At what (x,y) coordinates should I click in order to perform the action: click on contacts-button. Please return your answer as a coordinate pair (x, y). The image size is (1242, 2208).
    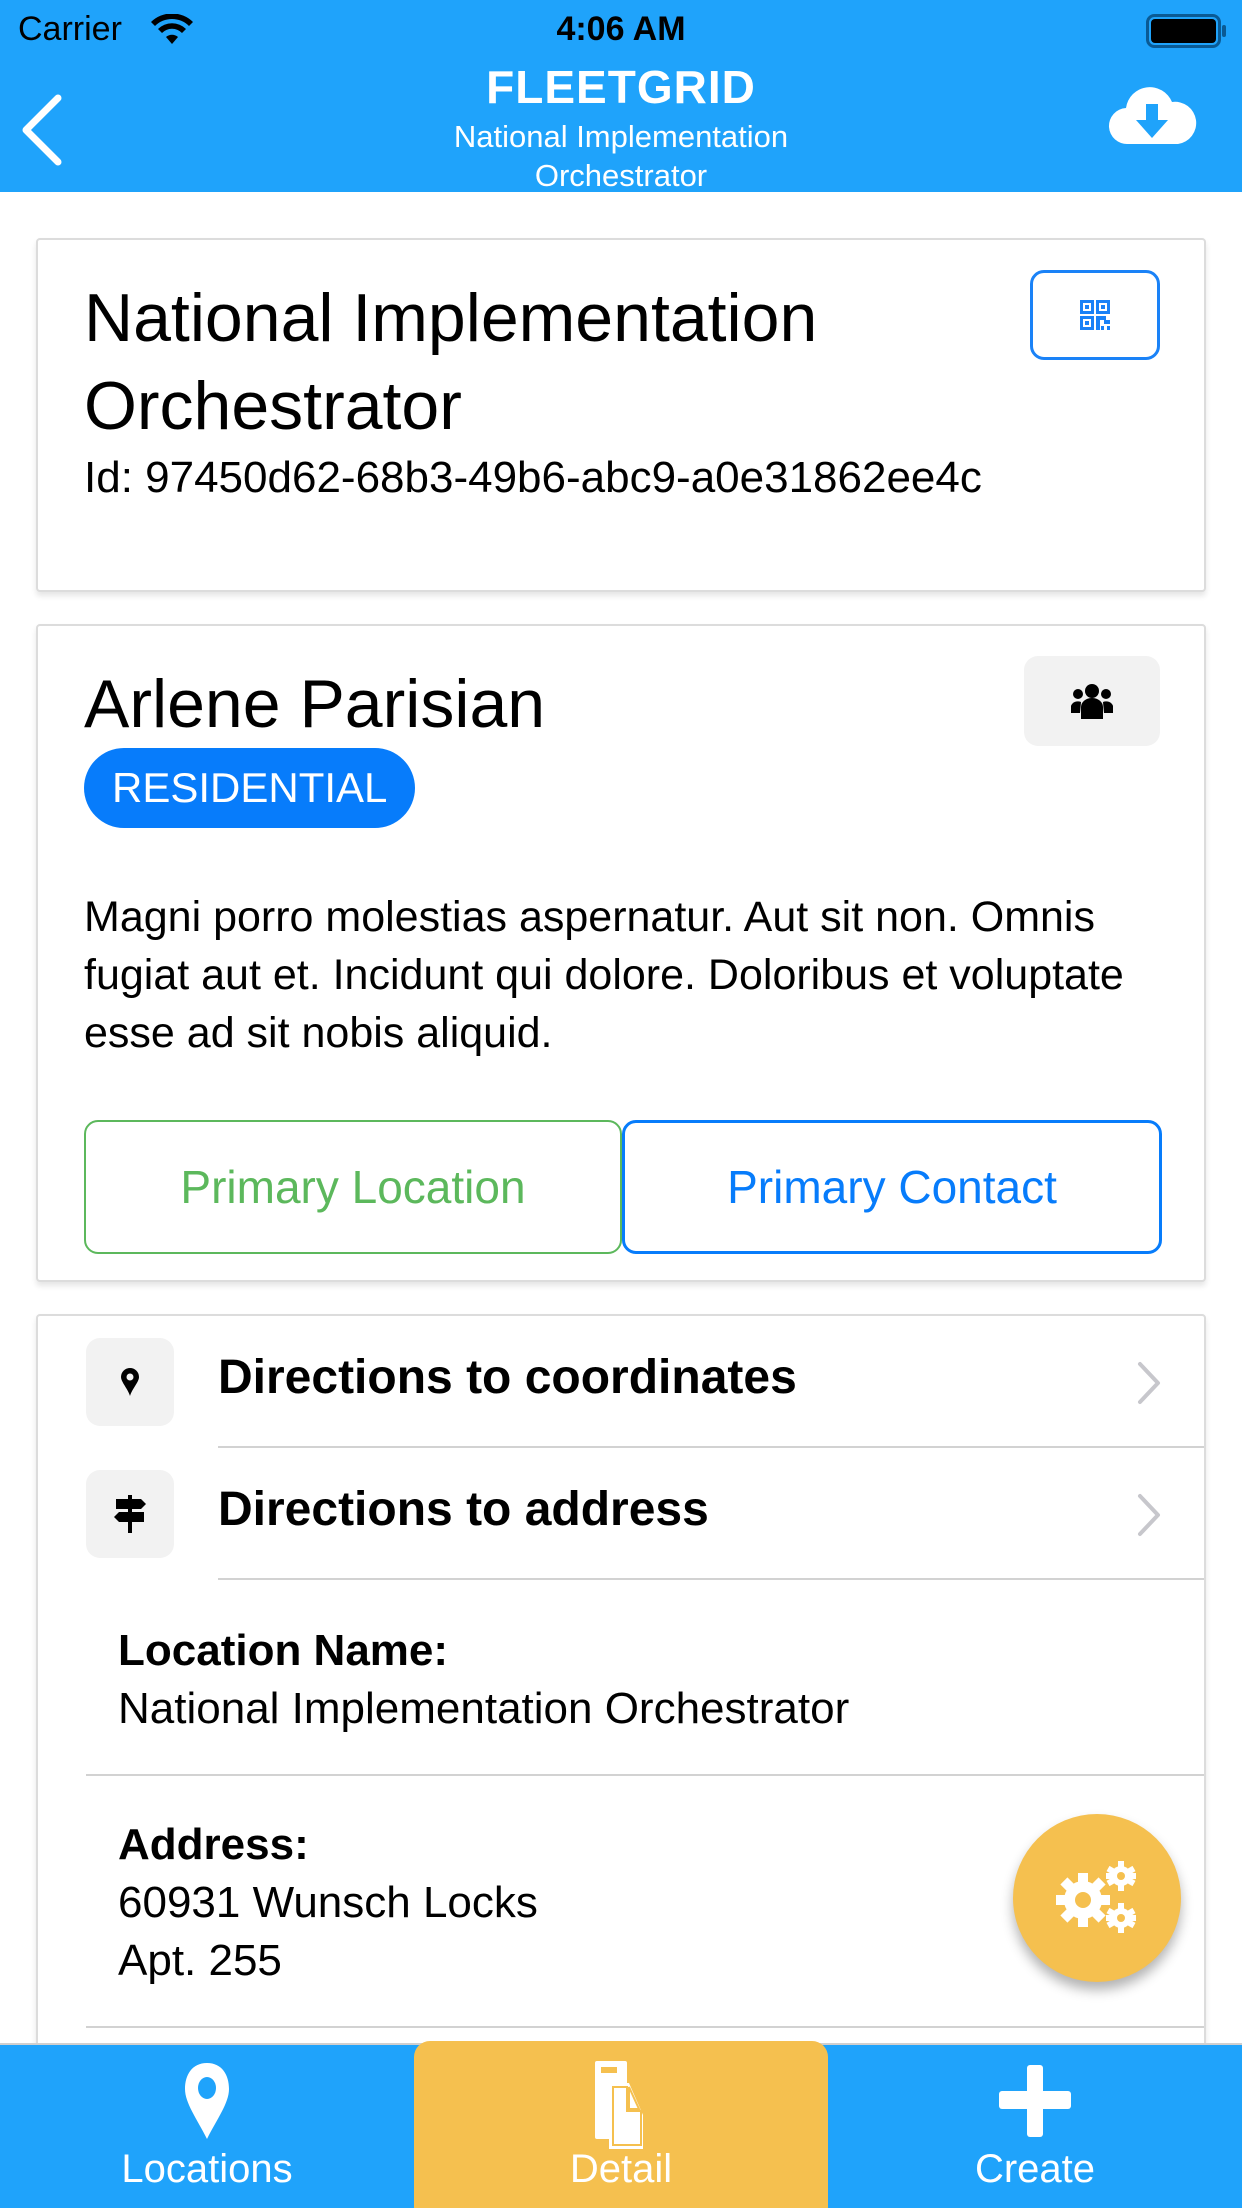
    Looking at the image, I should click on (1092, 701).